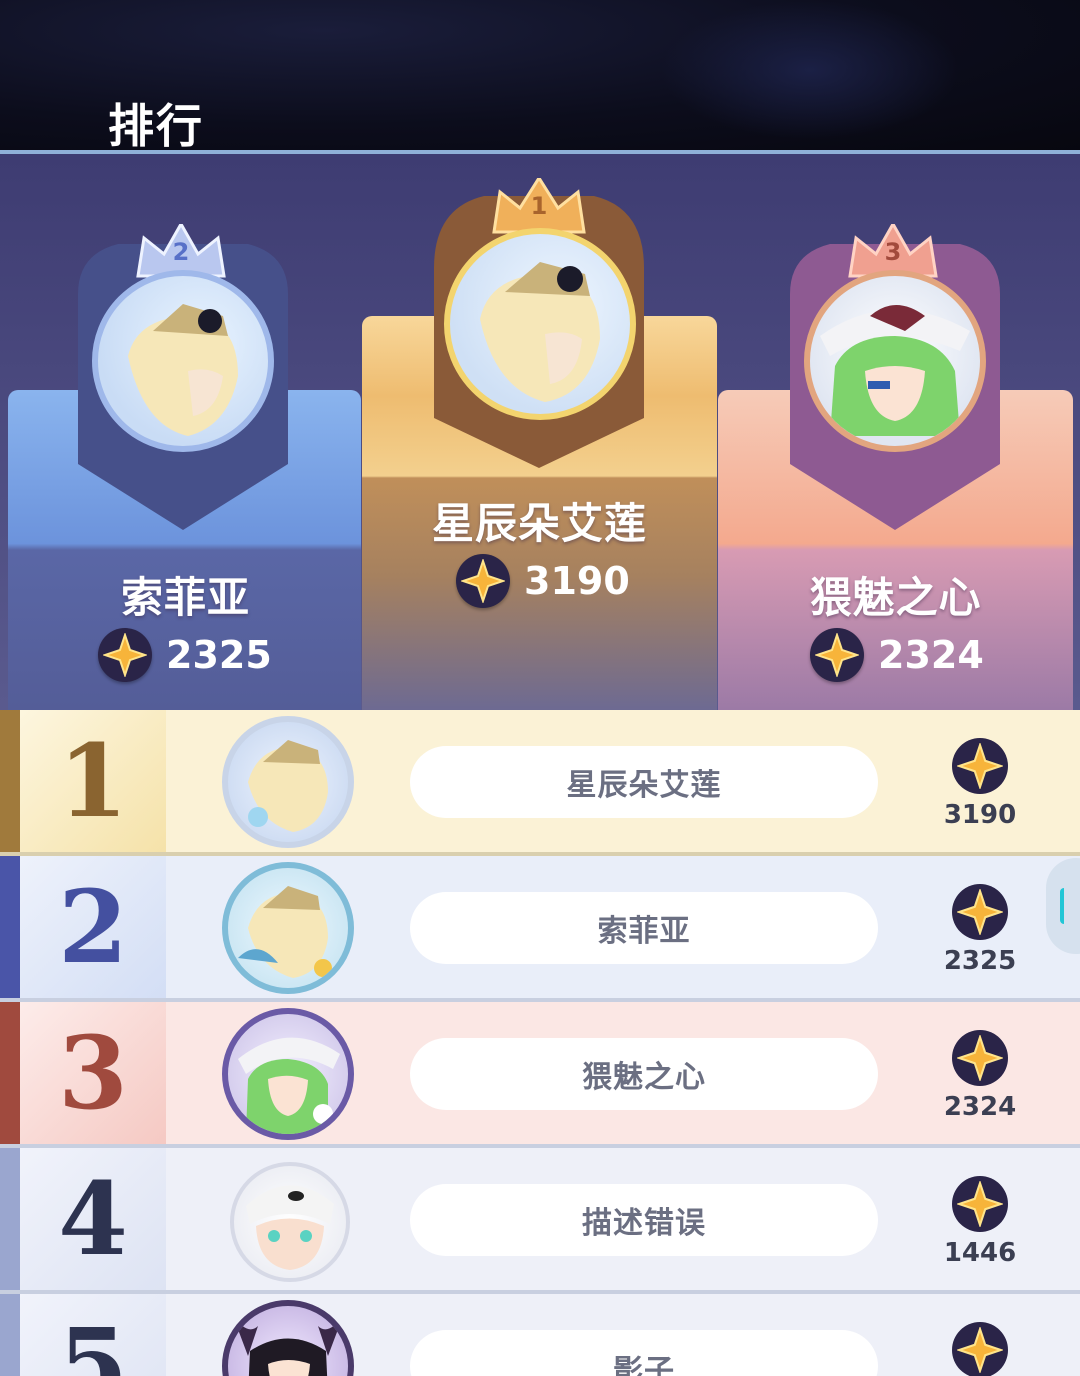  I want to click on rank-number: 2, so click(93, 927).